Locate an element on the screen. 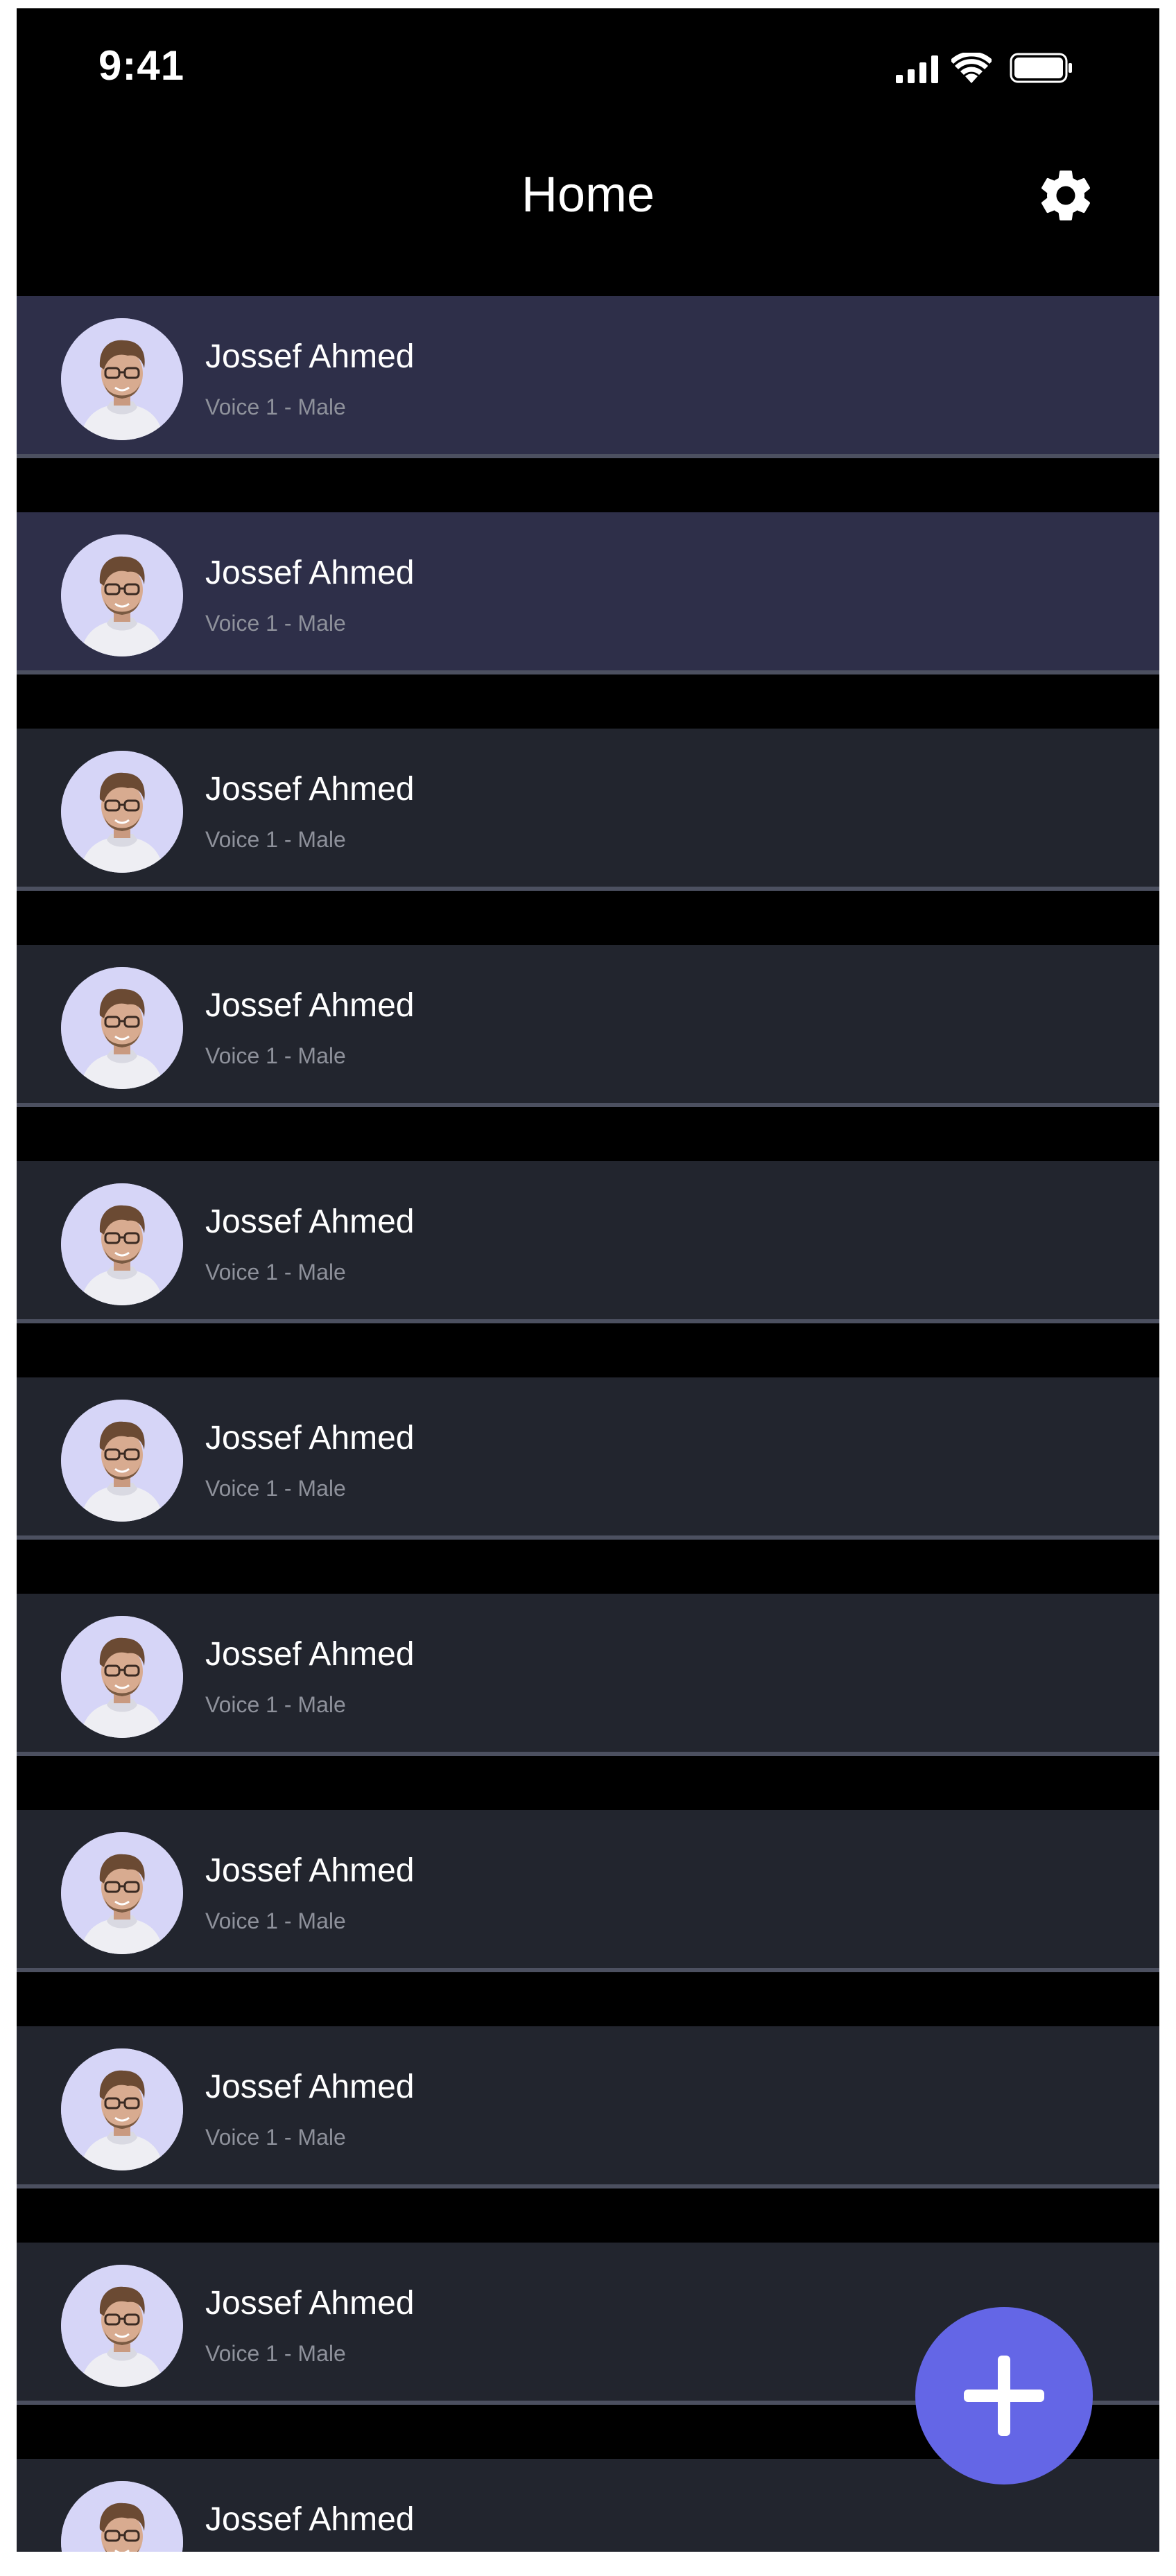 This screenshot has height=2576, width=1176. cellular-signal-icon is located at coordinates (917, 69).